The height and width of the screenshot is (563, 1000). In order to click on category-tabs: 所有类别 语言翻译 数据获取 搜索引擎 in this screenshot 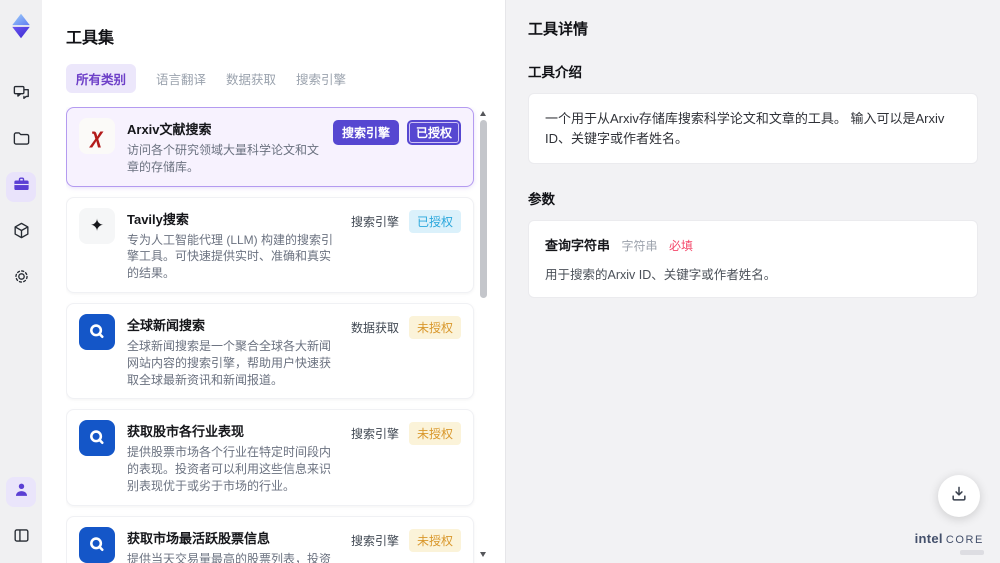, I will do `click(277, 78)`.